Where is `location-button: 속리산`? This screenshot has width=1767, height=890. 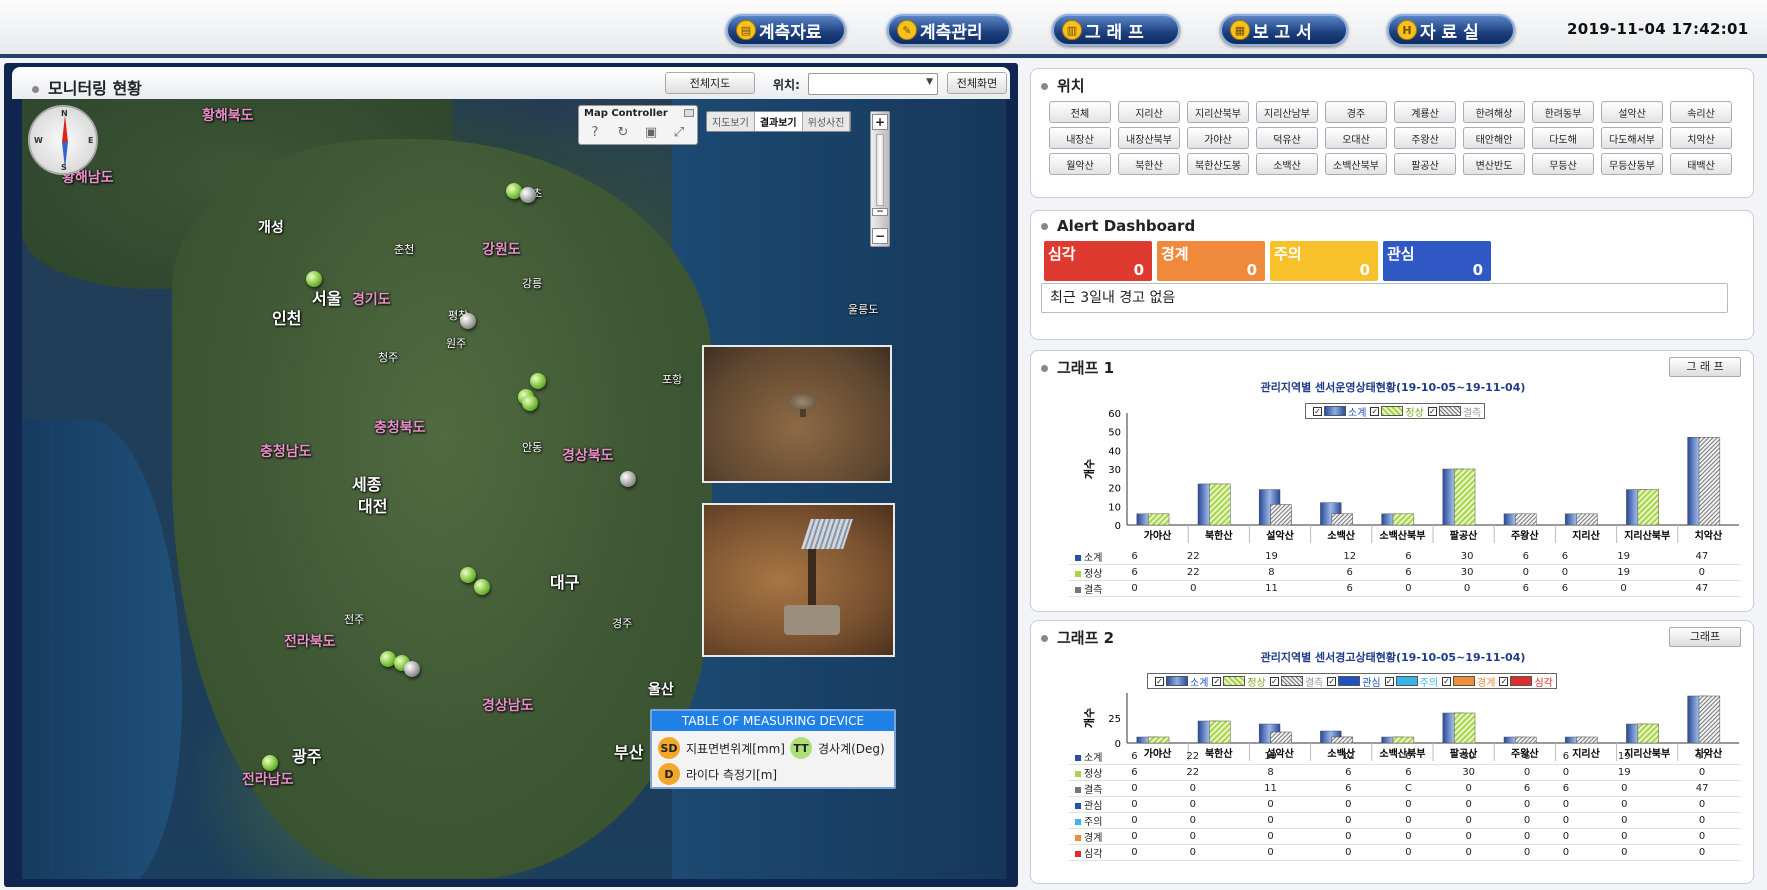
location-button: 속리산 is located at coordinates (1701, 112).